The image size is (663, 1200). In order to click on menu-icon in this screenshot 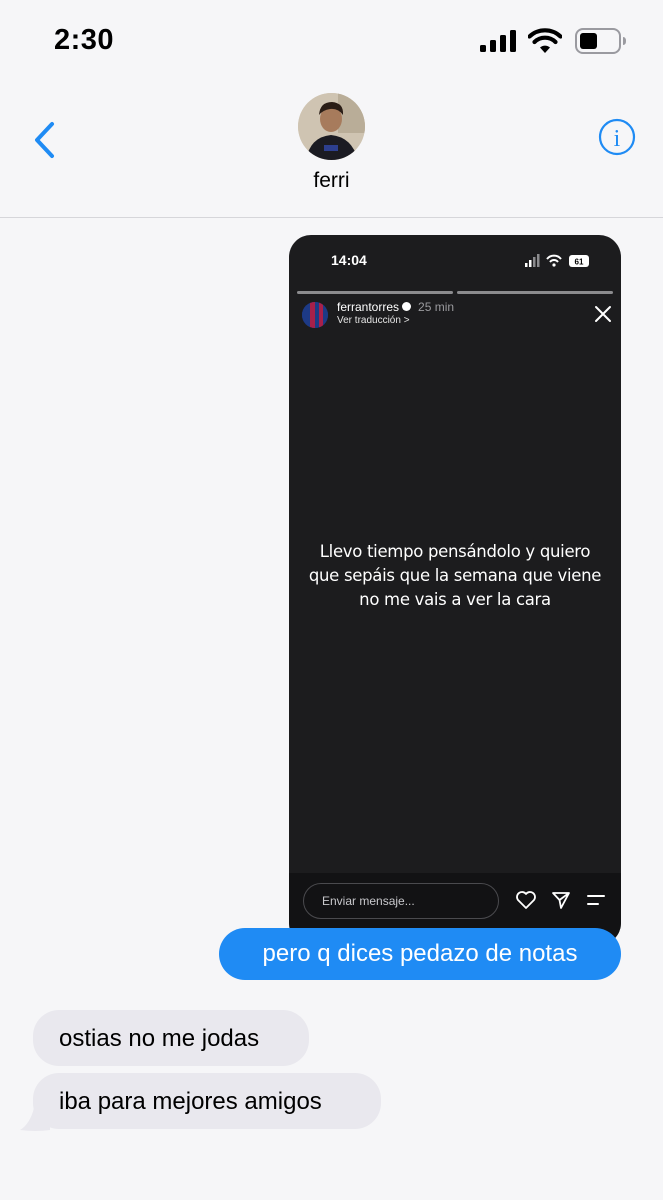, I will do `click(596, 900)`.